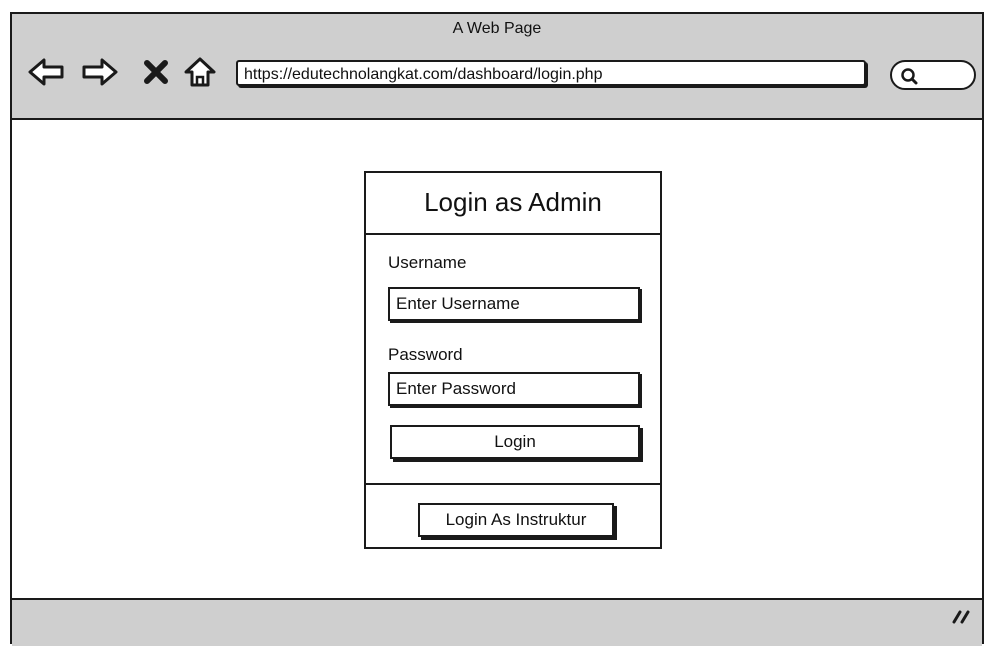 This screenshot has width=993, height=646. Describe the element at coordinates (427, 262) in the screenshot. I see `username-label: Username` at that location.